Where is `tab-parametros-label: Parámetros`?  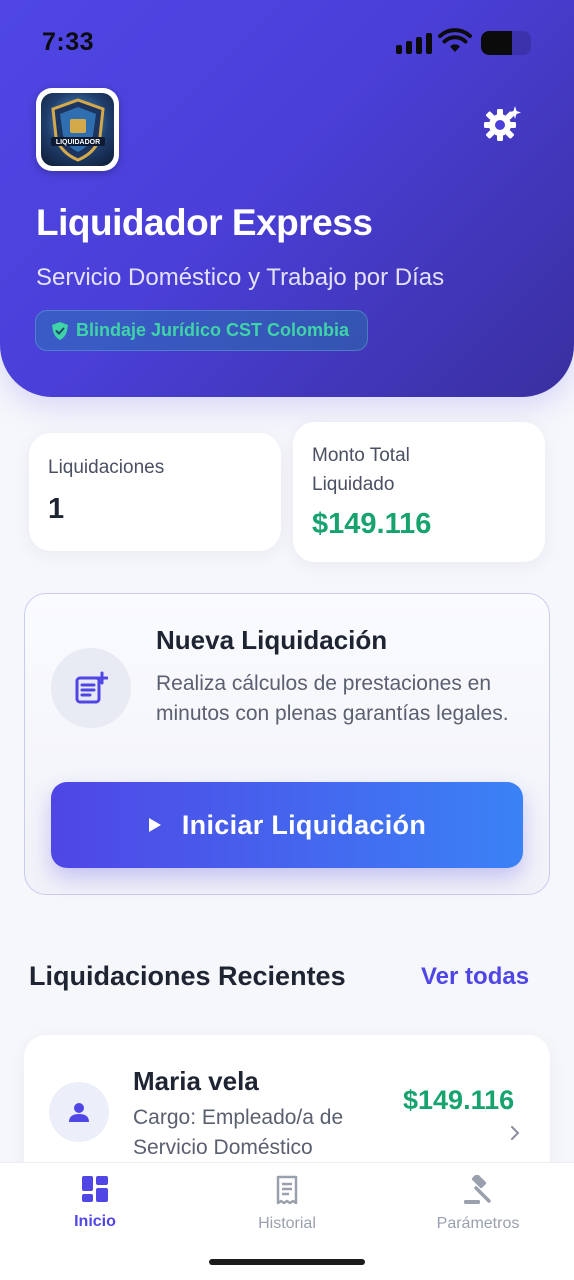
tab-parametros-label: Parámetros is located at coordinates (478, 1223).